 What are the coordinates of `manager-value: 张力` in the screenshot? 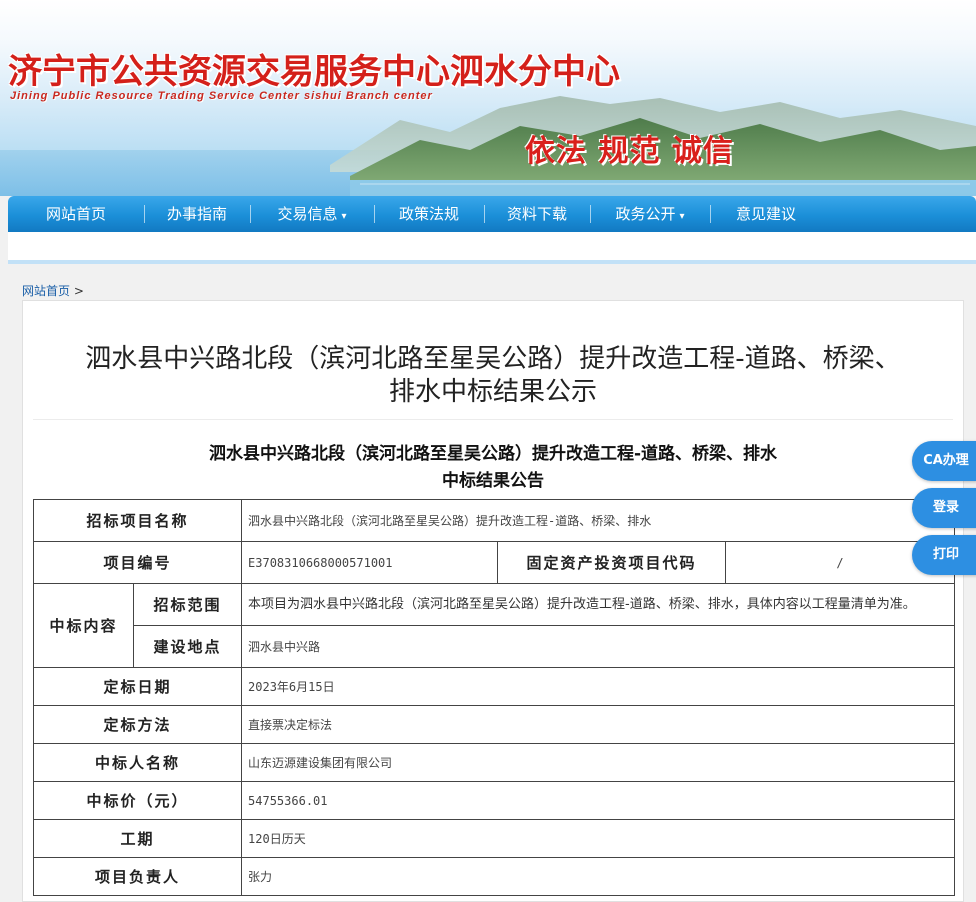 It's located at (598, 876).